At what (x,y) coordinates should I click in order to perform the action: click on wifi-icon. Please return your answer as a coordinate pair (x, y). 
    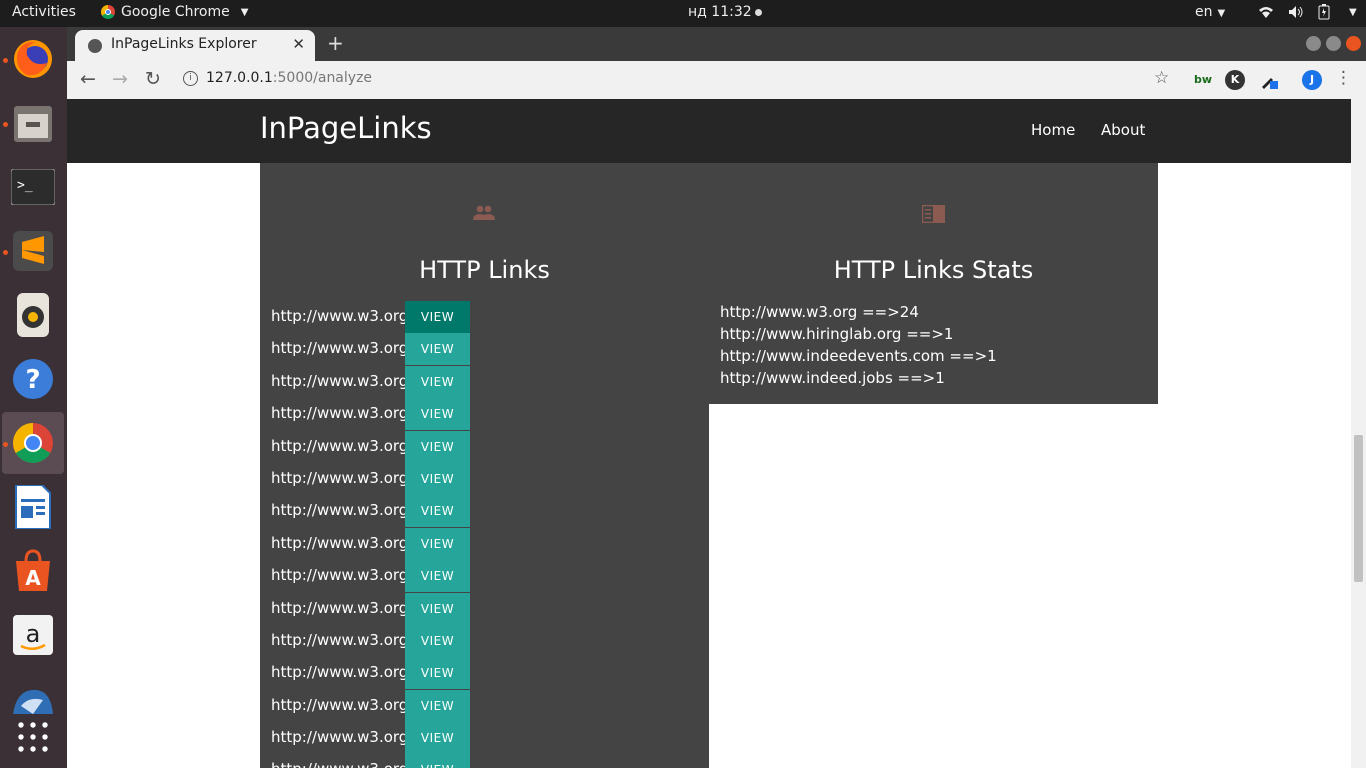
    Looking at the image, I should click on (1266, 12).